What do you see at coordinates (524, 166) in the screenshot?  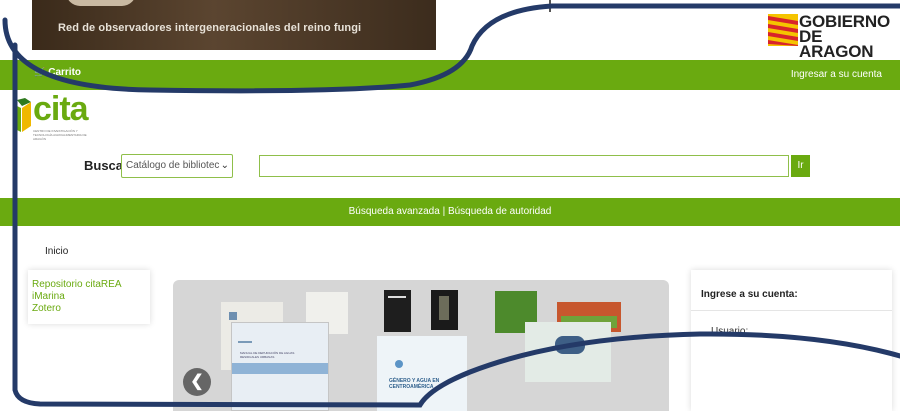 I see `search-input` at bounding box center [524, 166].